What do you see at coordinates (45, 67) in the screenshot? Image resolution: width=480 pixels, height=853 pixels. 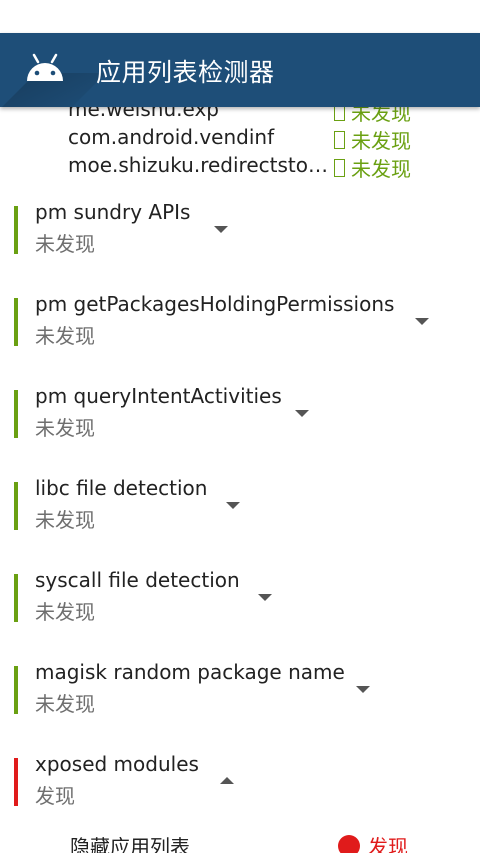 I see `android-icon` at bounding box center [45, 67].